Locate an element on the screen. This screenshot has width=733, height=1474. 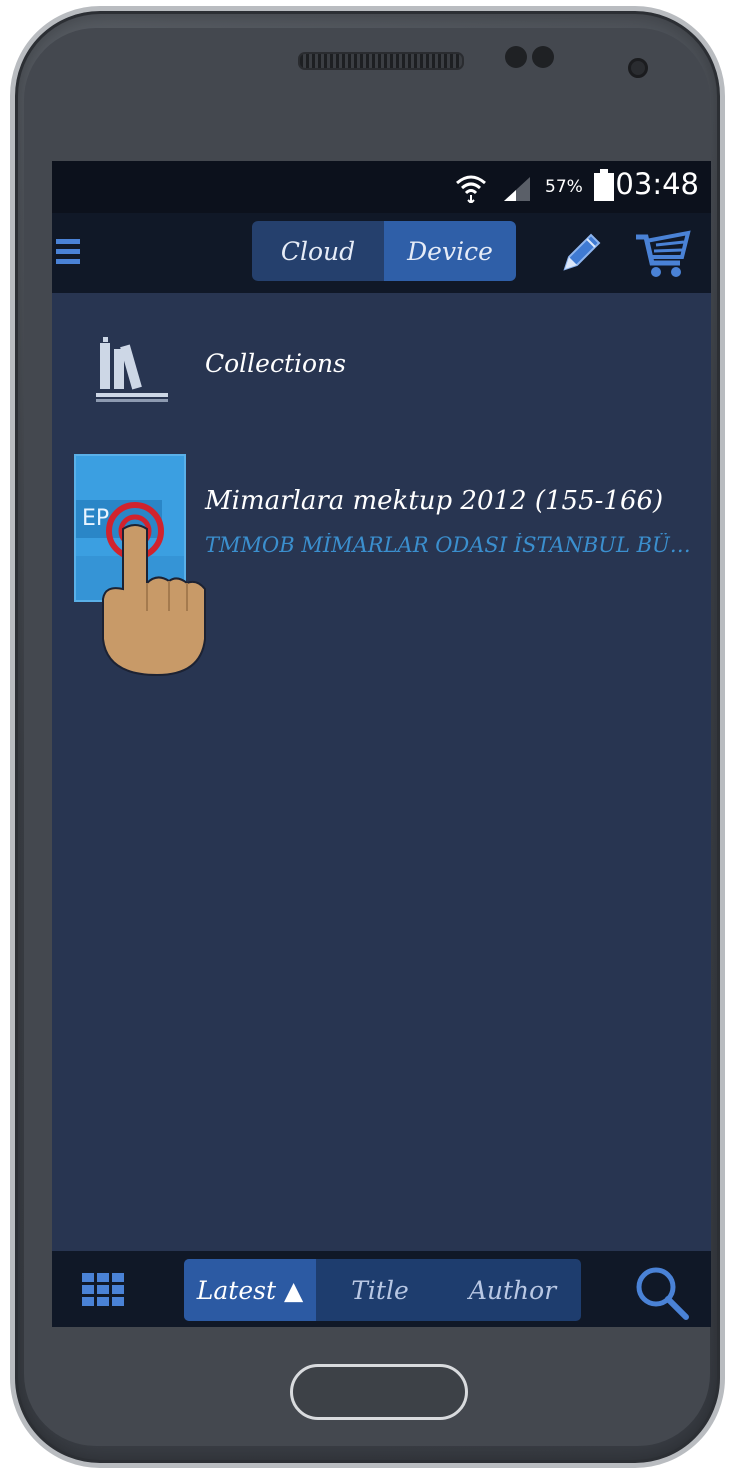
tap-hand-icon is located at coordinates (154, 589).